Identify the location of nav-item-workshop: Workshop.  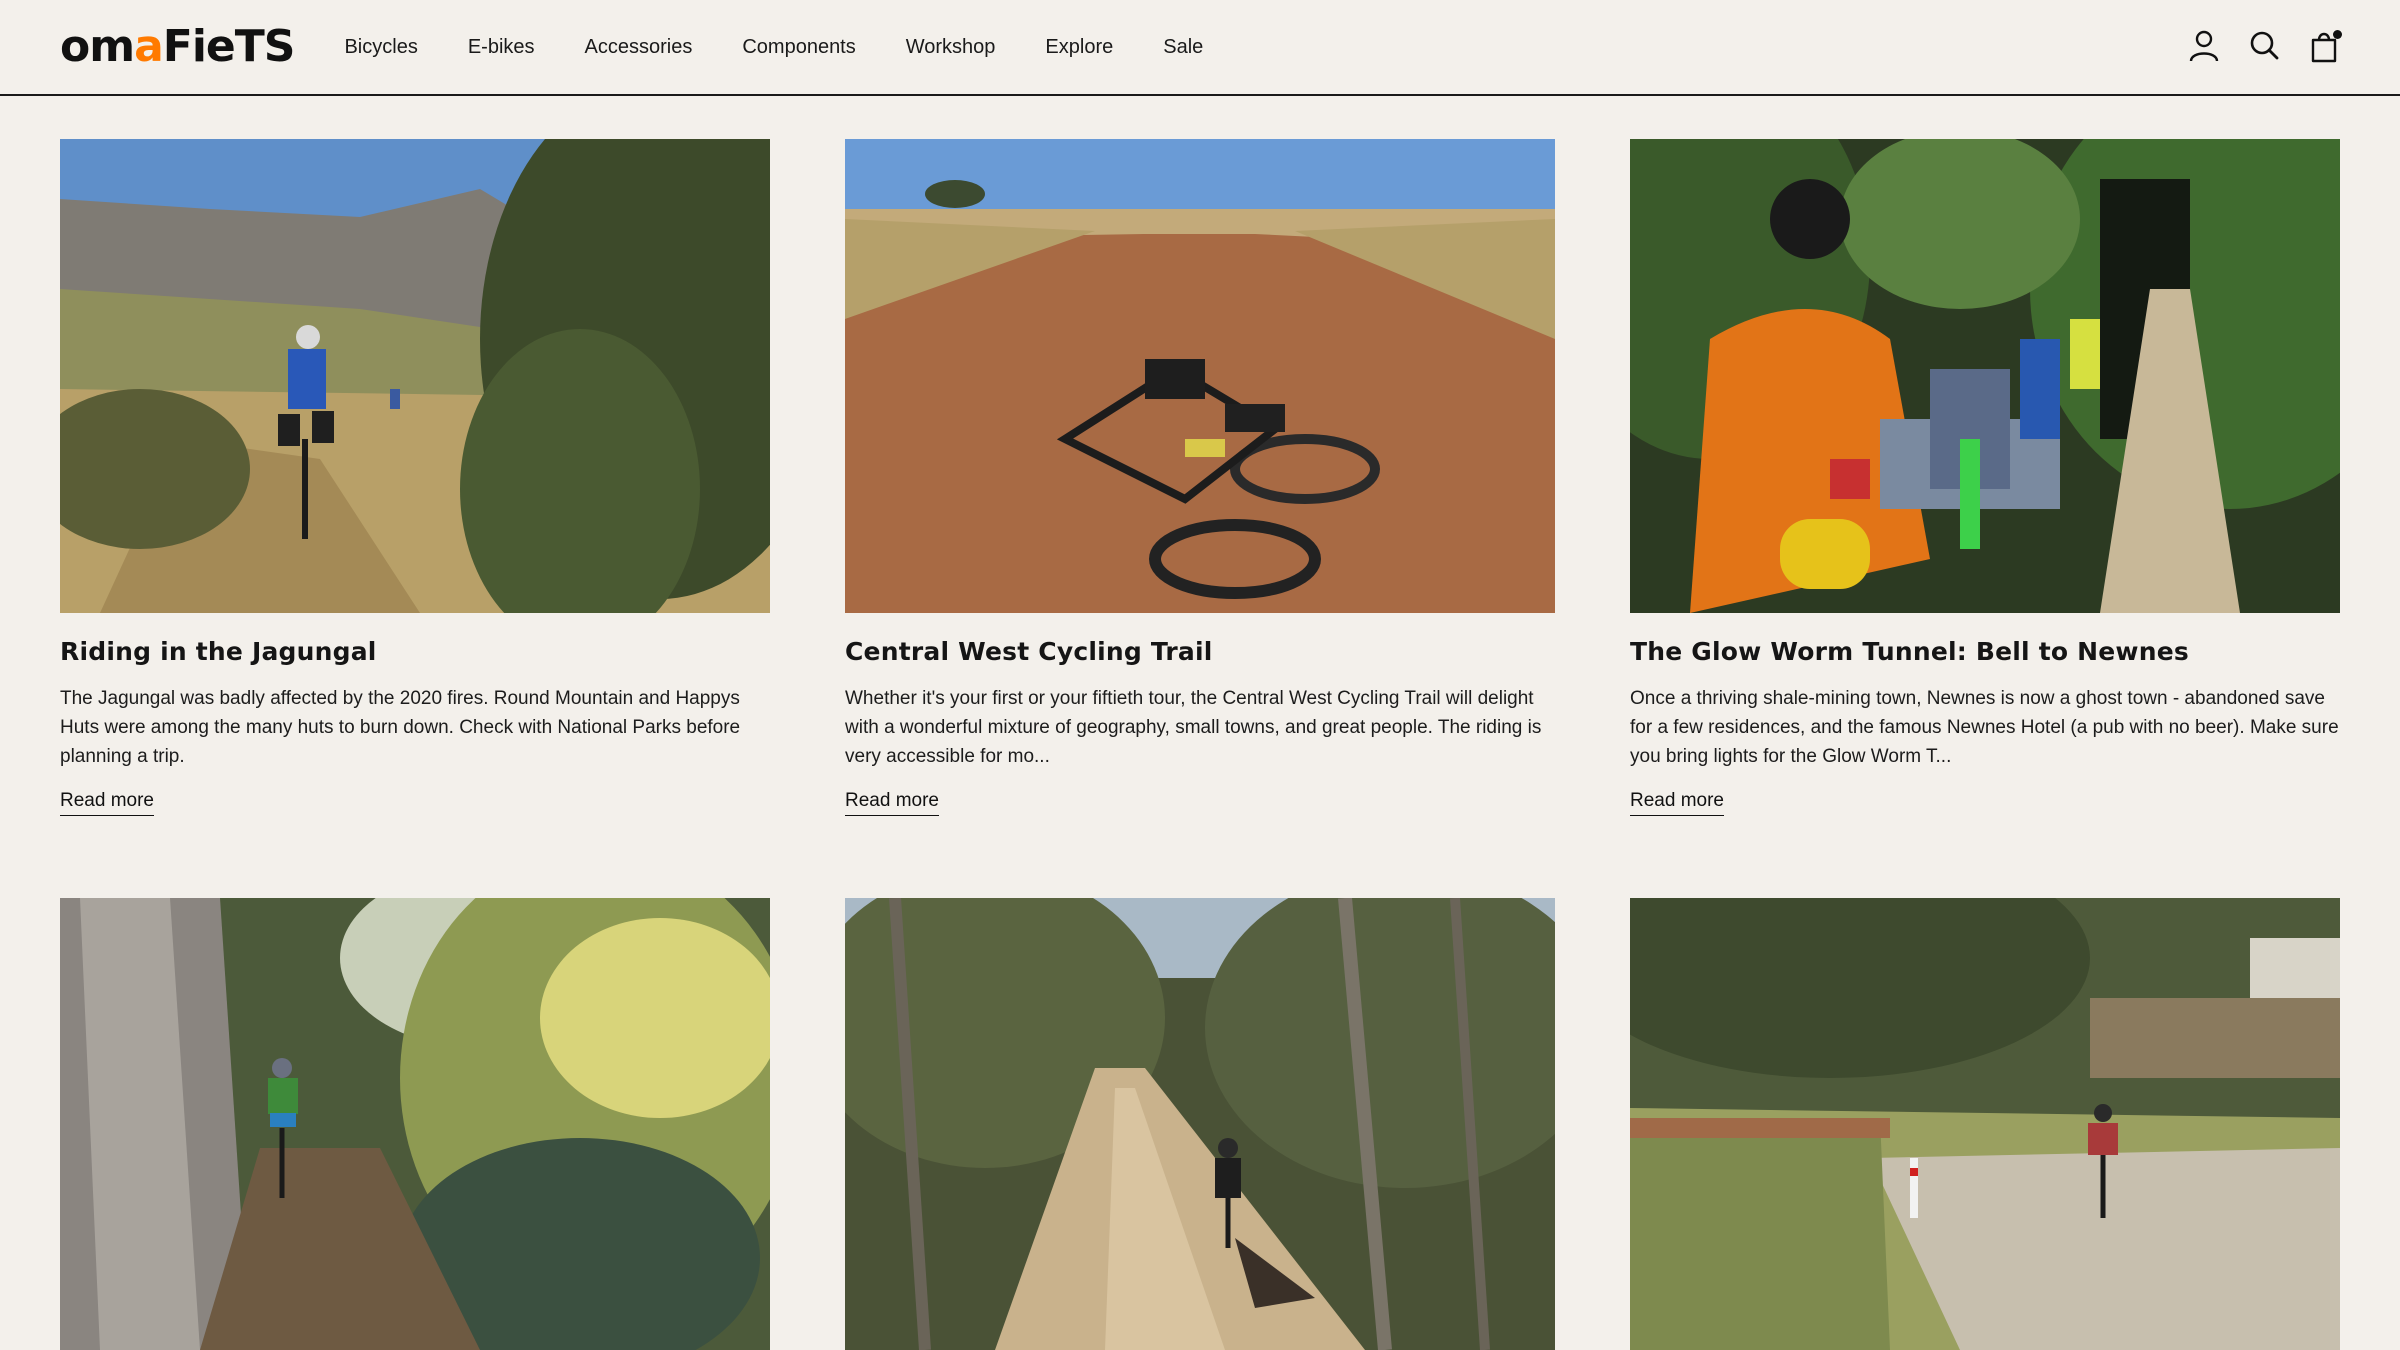
(951, 47).